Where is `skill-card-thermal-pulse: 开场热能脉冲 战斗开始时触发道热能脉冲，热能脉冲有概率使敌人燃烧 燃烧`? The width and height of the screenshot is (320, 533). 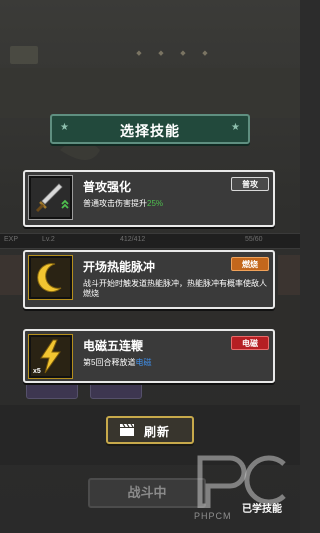
skill-card-thermal-pulse: 开场热能脉冲 战斗开始时触发道热能脉冲，热能脉冲有概率使敌人燃烧 燃烧 is located at coordinates (149, 279).